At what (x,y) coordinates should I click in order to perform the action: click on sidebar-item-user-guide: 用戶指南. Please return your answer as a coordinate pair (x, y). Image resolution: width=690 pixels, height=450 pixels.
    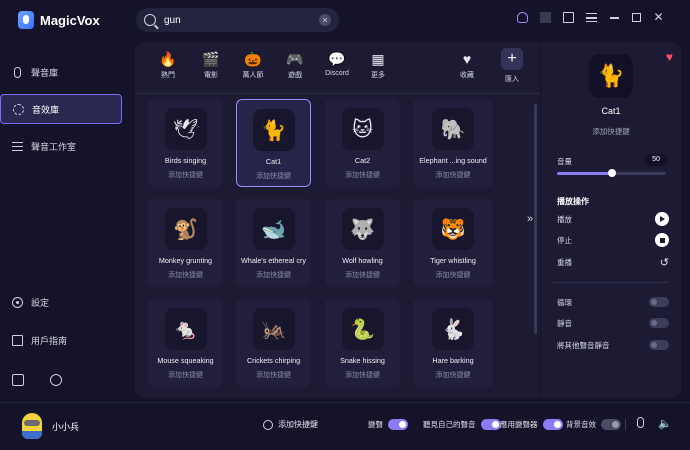
    Looking at the image, I should click on (61, 340).